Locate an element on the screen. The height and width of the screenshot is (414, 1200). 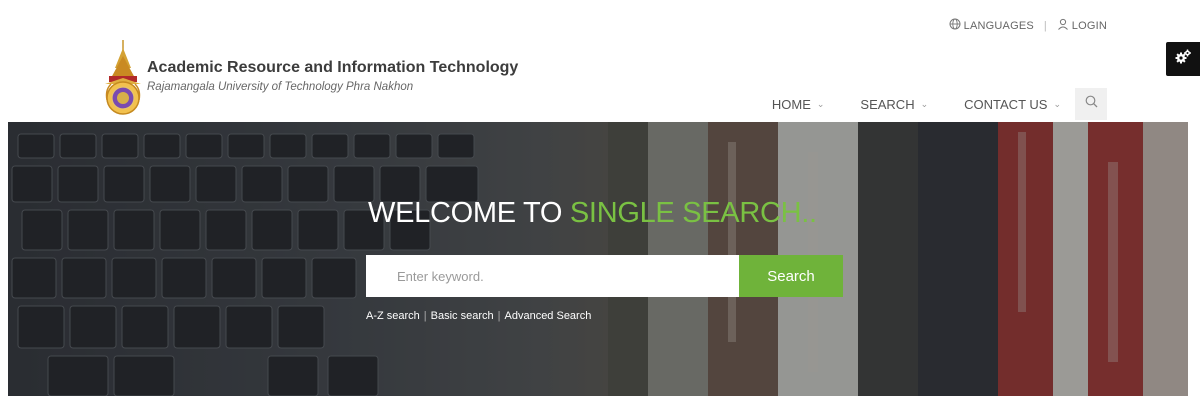
keyword-search-input is located at coordinates (552, 276).